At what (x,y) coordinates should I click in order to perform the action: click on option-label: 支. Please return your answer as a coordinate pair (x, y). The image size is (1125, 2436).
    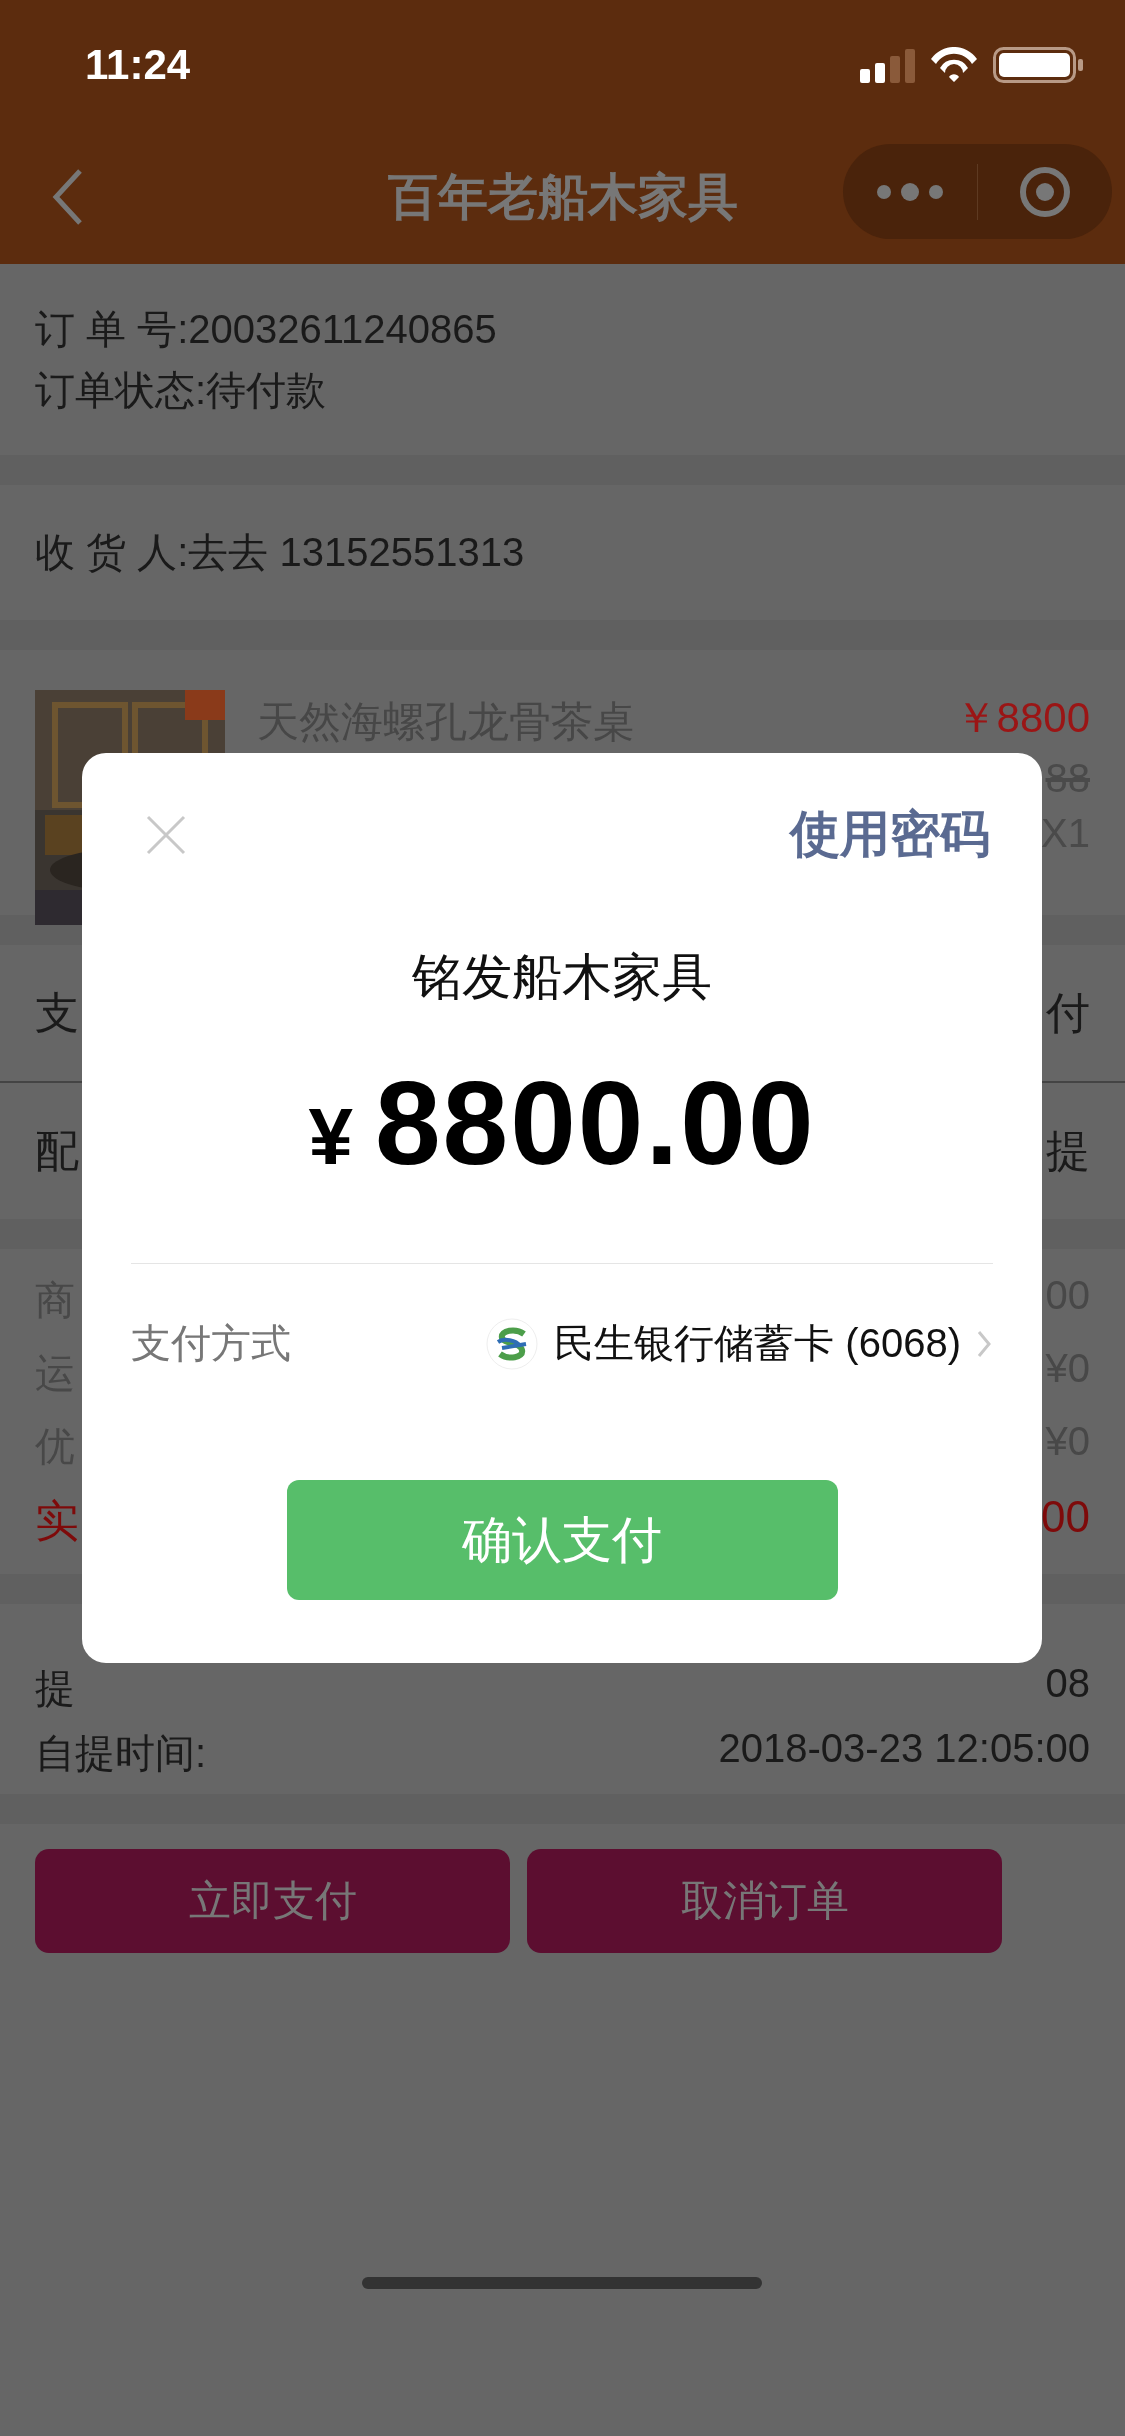
    Looking at the image, I should click on (57, 1012).